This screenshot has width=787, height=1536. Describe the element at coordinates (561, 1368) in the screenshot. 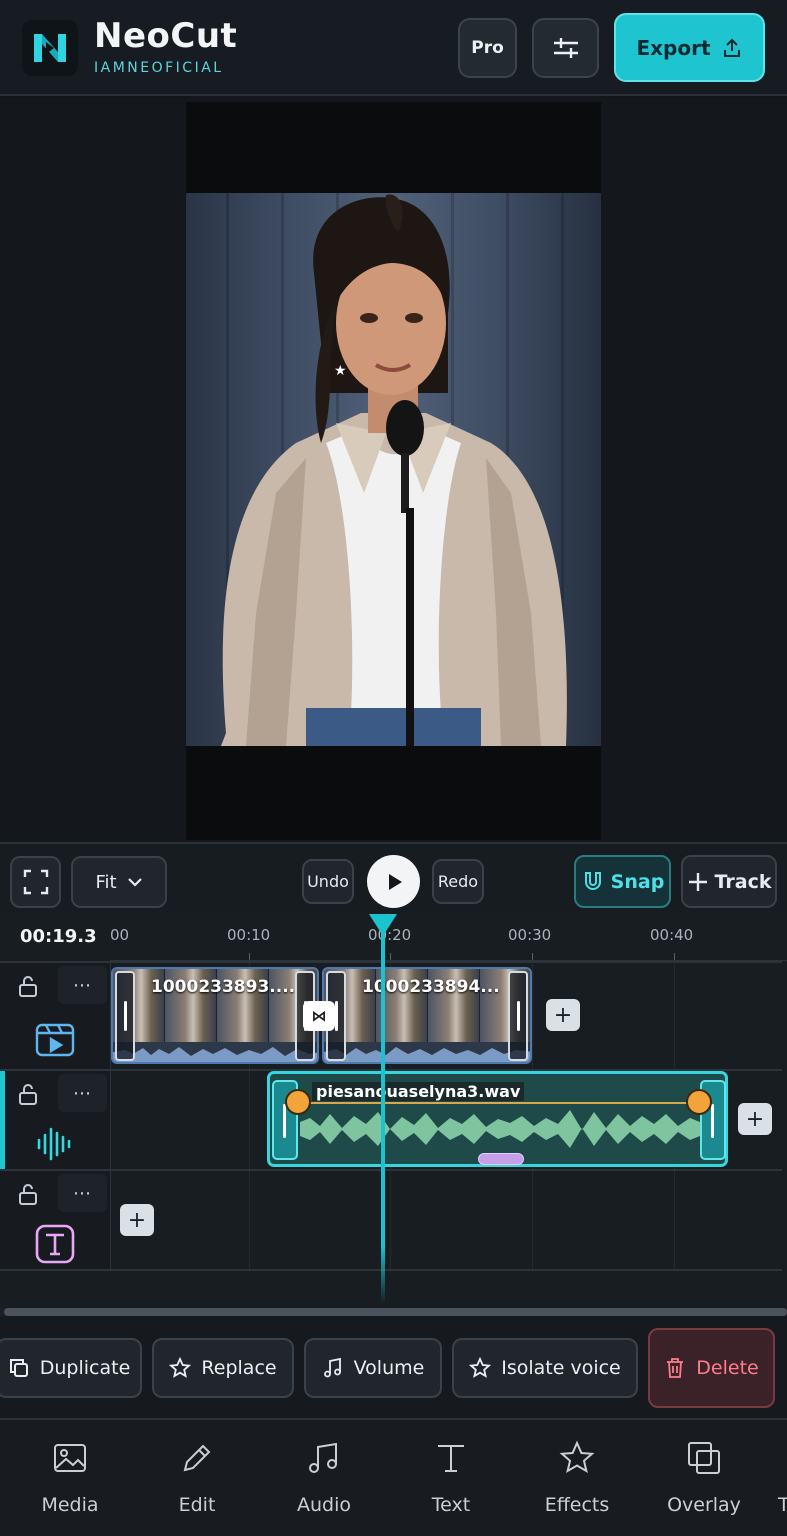

I see `isolate-voice-label: Isolate voice` at that location.